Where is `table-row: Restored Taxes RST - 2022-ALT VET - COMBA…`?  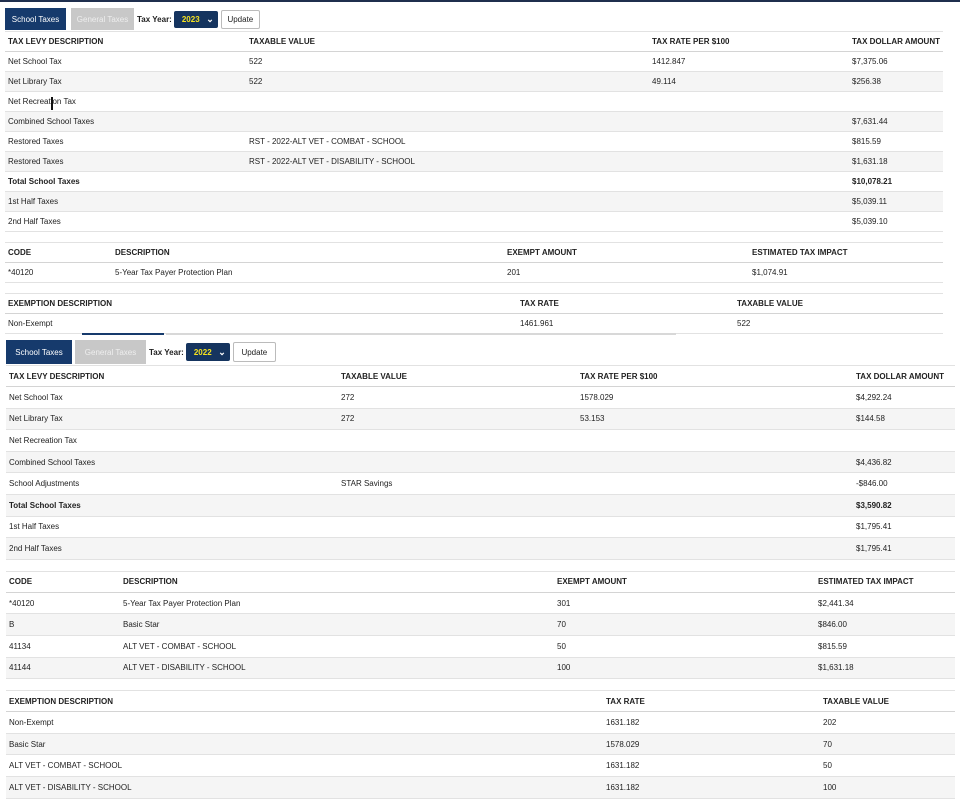
table-row: Restored Taxes RST - 2022-ALT VET - COMBA… is located at coordinates (474, 142).